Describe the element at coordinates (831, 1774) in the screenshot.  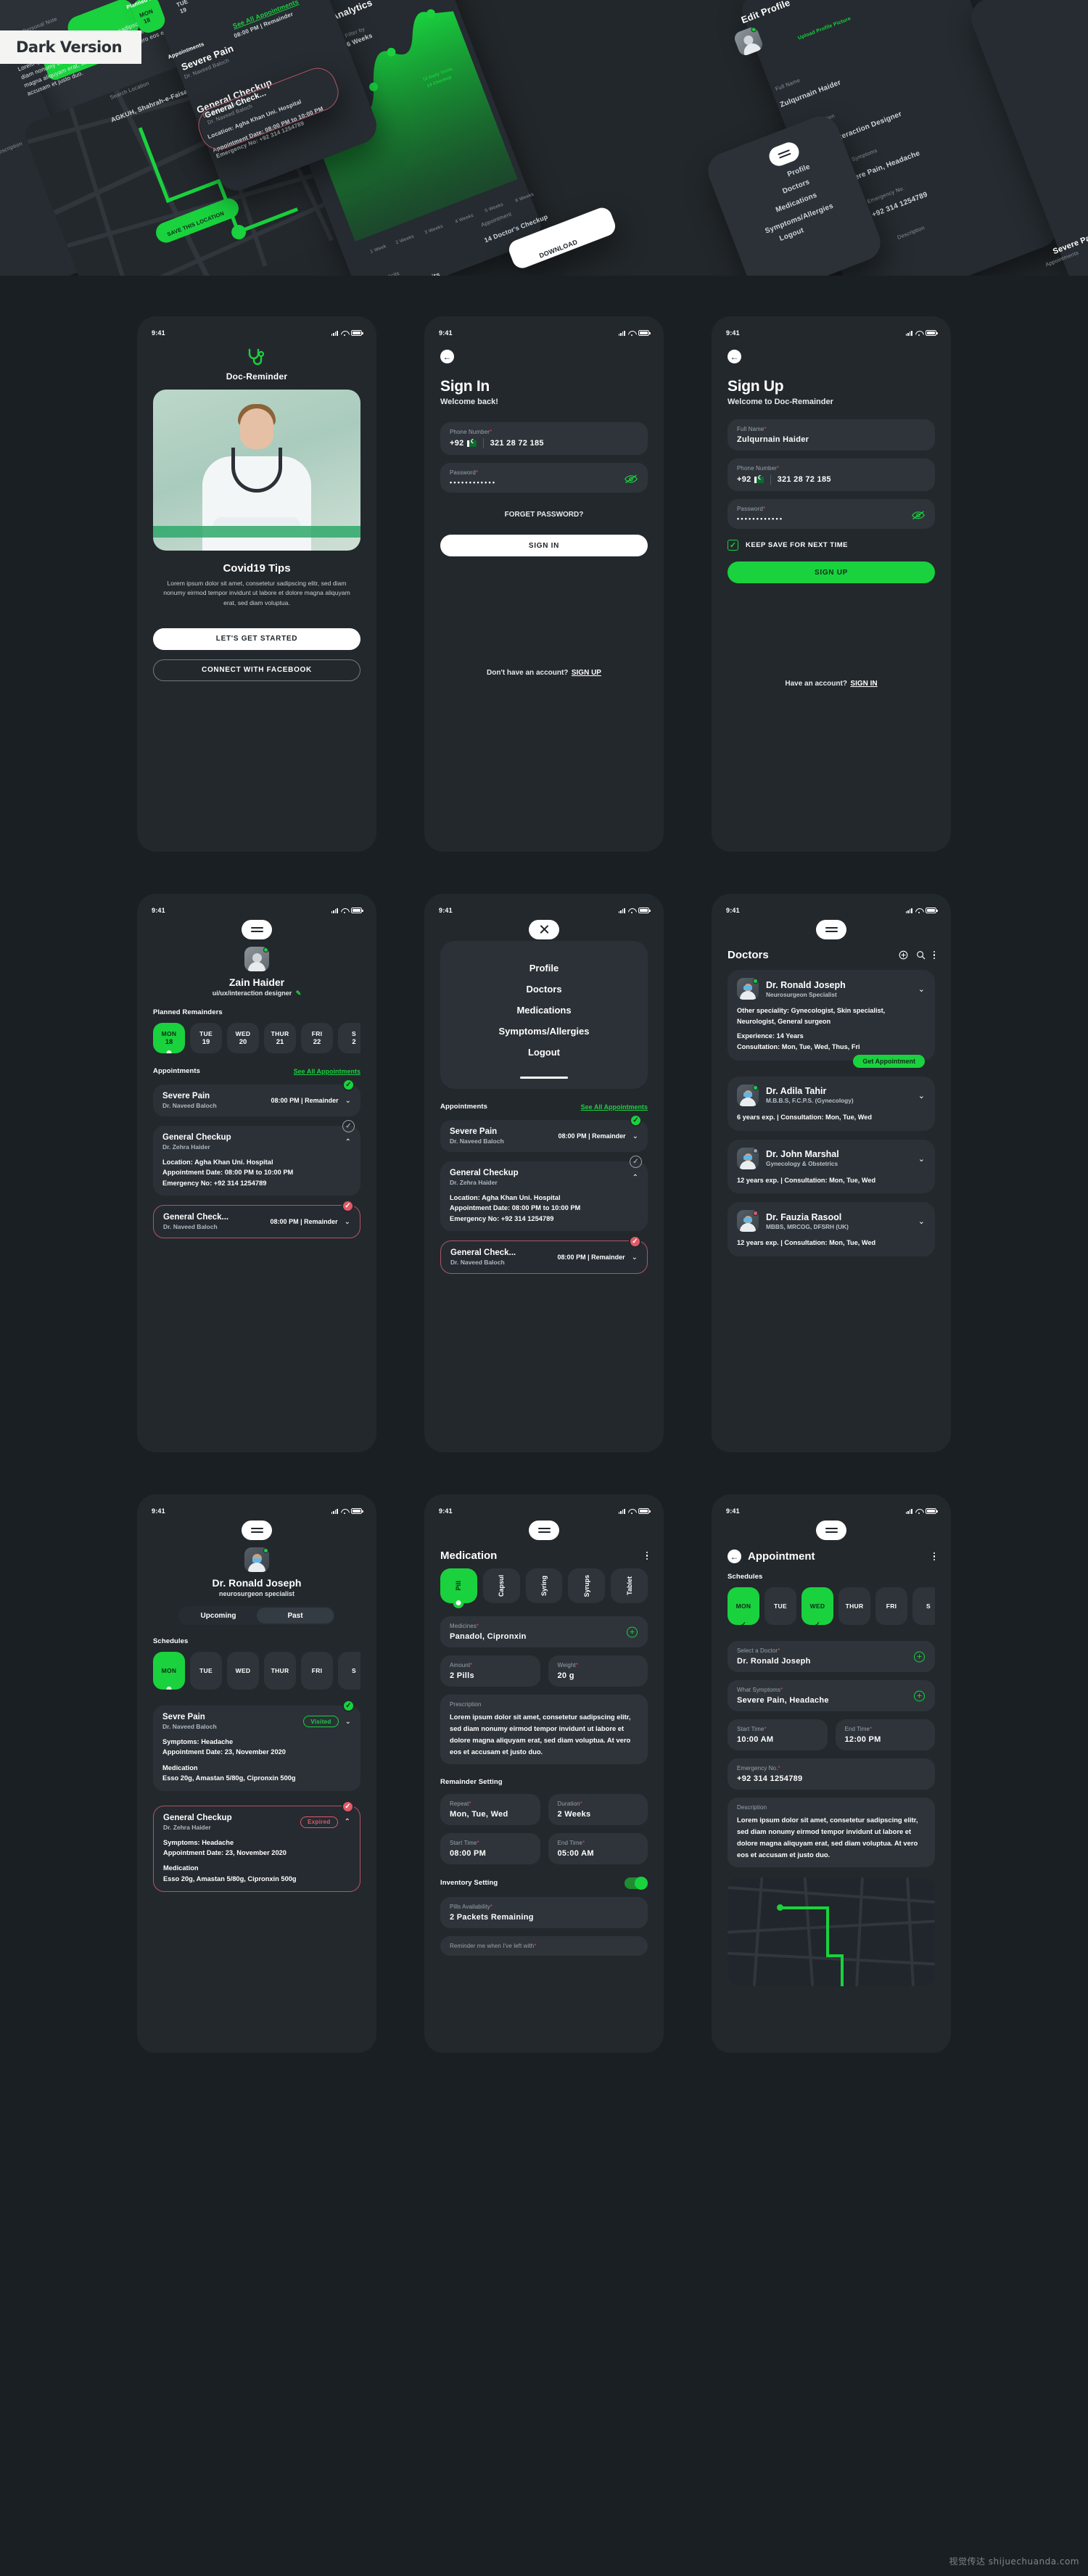
I see `emergency-number-field: Emergency No.* +92 314 1254789` at that location.